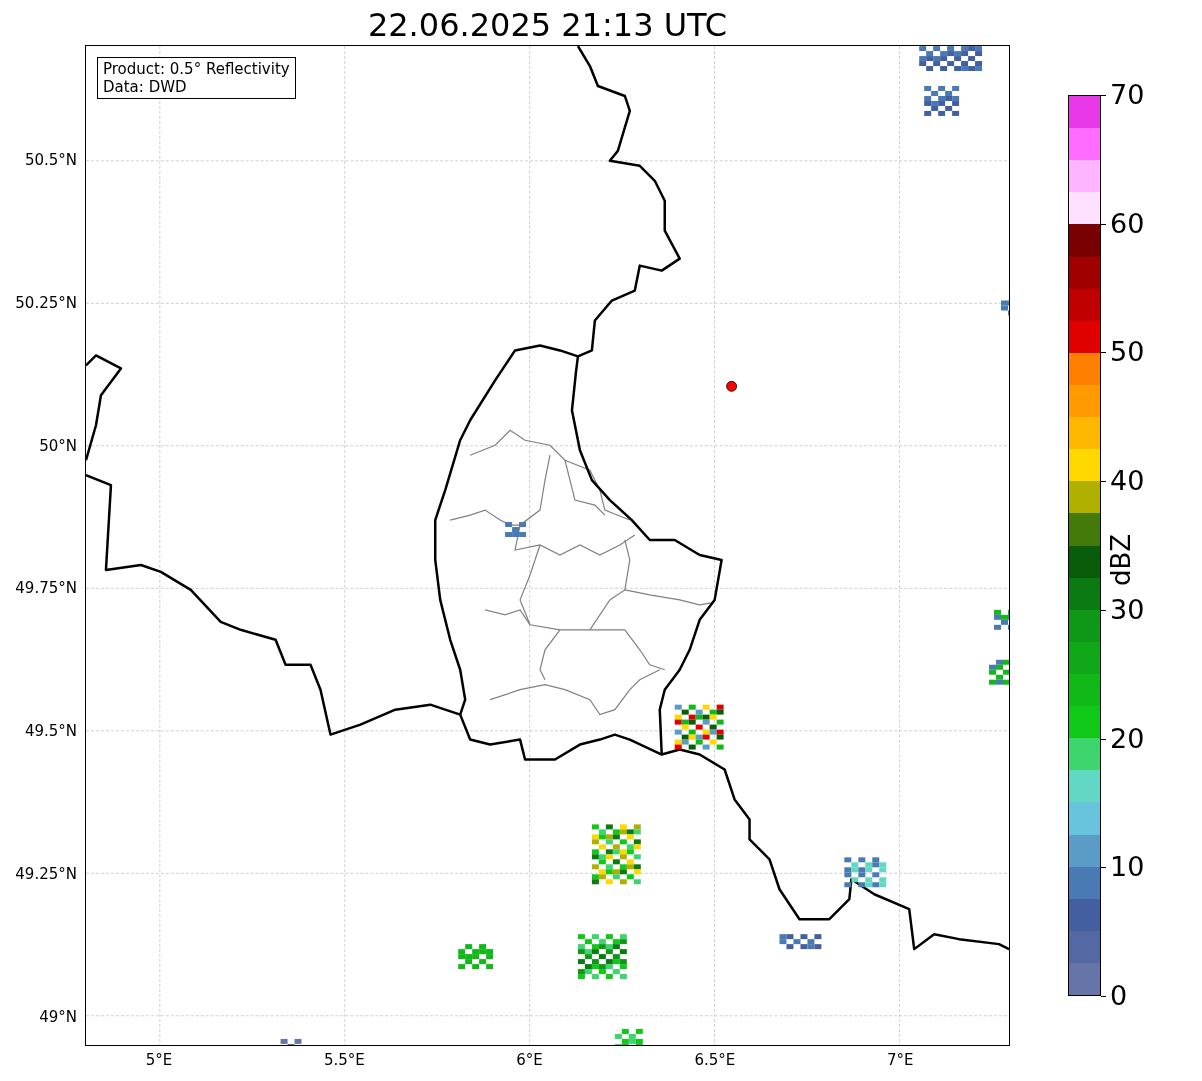  I want to click on legend-text: Data: DWD, so click(145, 87).